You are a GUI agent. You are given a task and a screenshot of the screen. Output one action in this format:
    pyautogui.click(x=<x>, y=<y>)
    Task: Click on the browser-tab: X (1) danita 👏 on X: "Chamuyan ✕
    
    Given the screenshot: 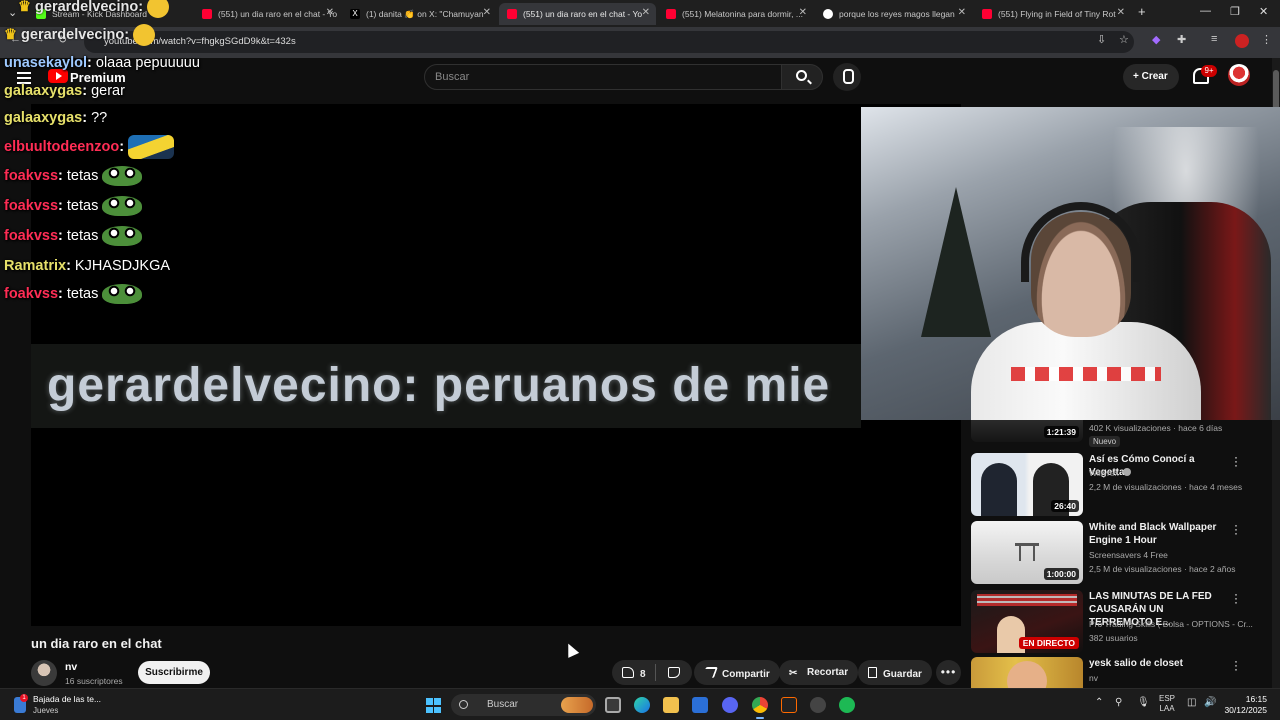 What is the action you would take?
    pyautogui.click(x=419, y=14)
    